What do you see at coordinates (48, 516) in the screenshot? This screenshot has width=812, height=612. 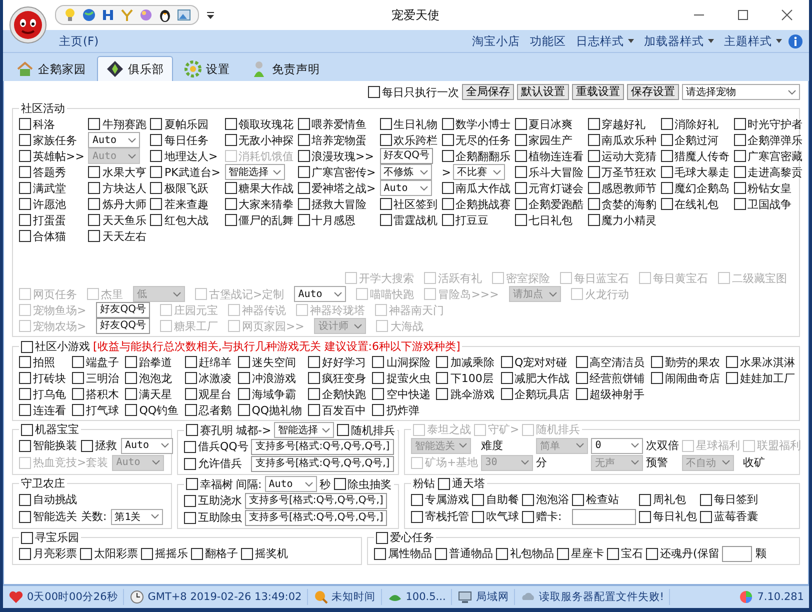 I see `checkbox: 智能选关` at bounding box center [48, 516].